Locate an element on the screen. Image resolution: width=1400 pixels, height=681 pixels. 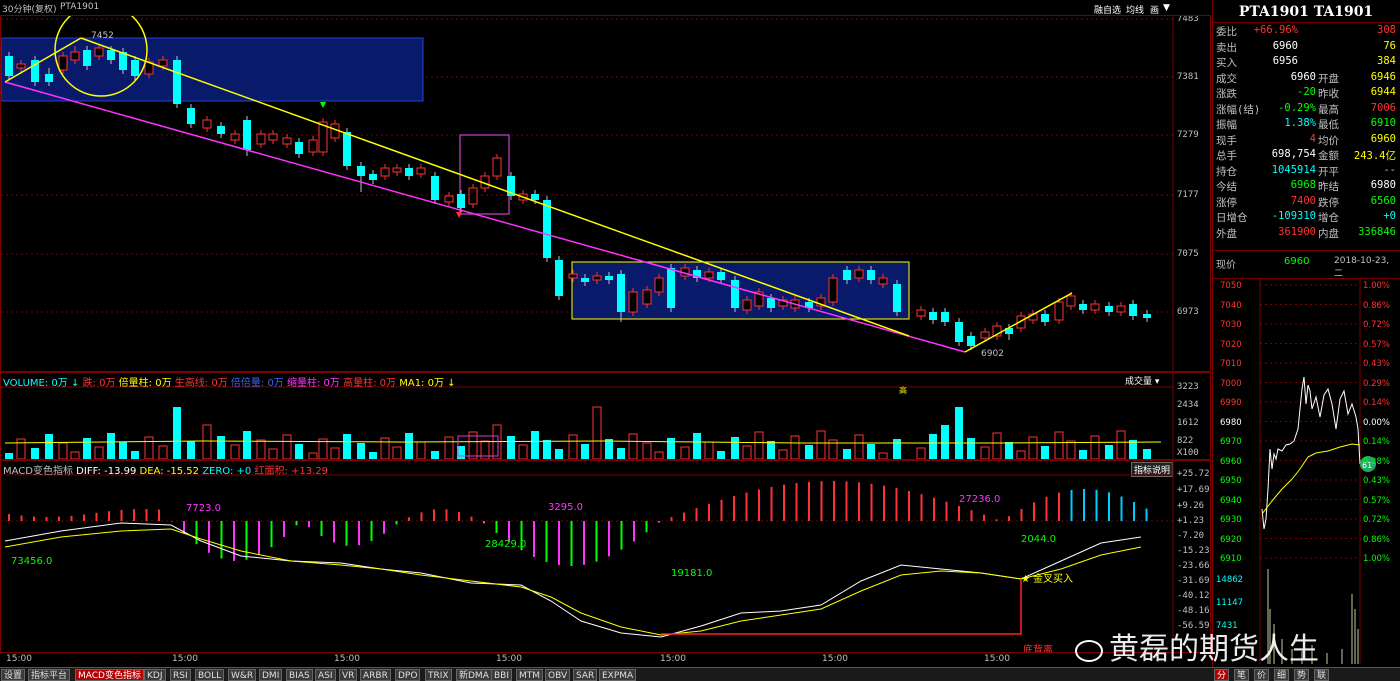
tab-kdj: KDJ is located at coordinates (155, 675).